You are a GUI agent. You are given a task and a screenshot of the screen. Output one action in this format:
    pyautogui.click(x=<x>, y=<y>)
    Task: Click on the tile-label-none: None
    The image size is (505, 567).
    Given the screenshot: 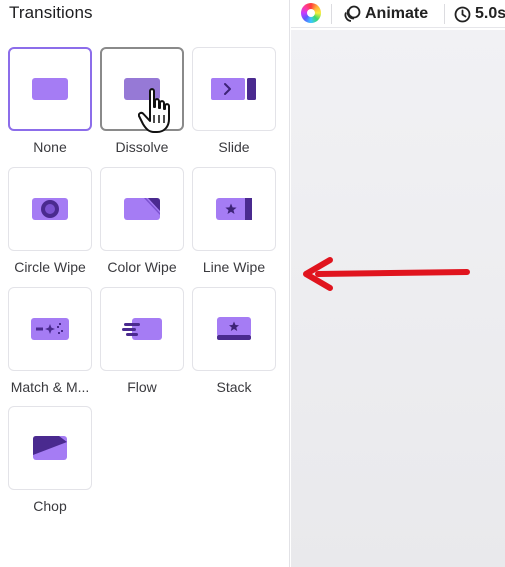 What is the action you would take?
    pyautogui.click(x=50, y=147)
    